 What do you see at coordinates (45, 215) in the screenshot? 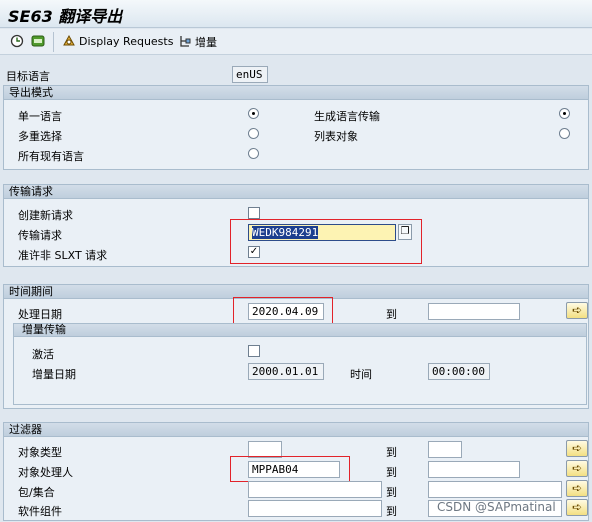
I see `create-new-request-label: 创建新请求` at bounding box center [45, 215].